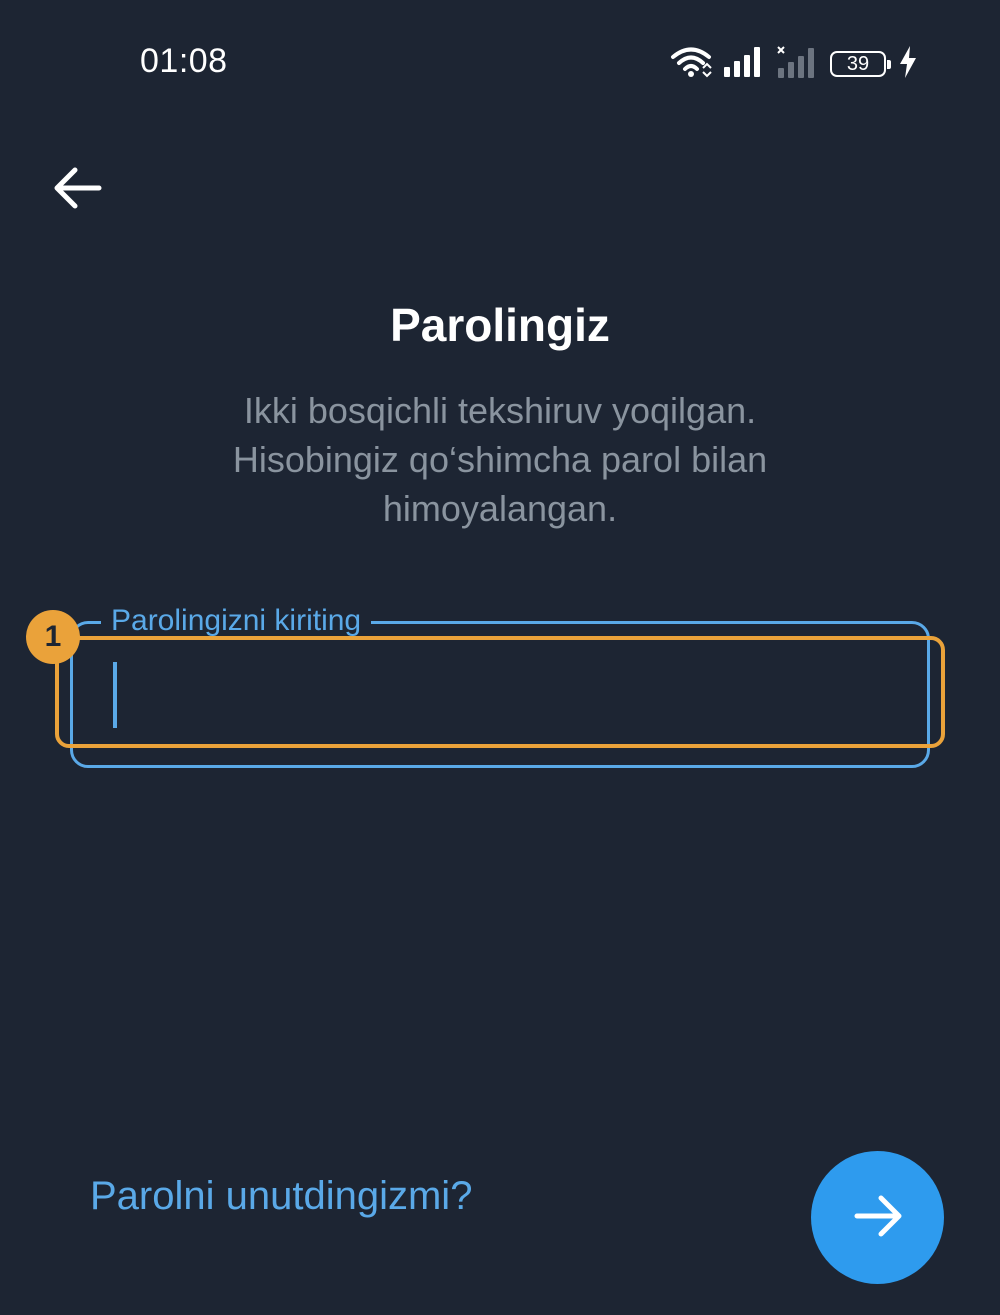 The width and height of the screenshot is (1000, 1315). I want to click on status-time: 01:08, so click(184, 61).